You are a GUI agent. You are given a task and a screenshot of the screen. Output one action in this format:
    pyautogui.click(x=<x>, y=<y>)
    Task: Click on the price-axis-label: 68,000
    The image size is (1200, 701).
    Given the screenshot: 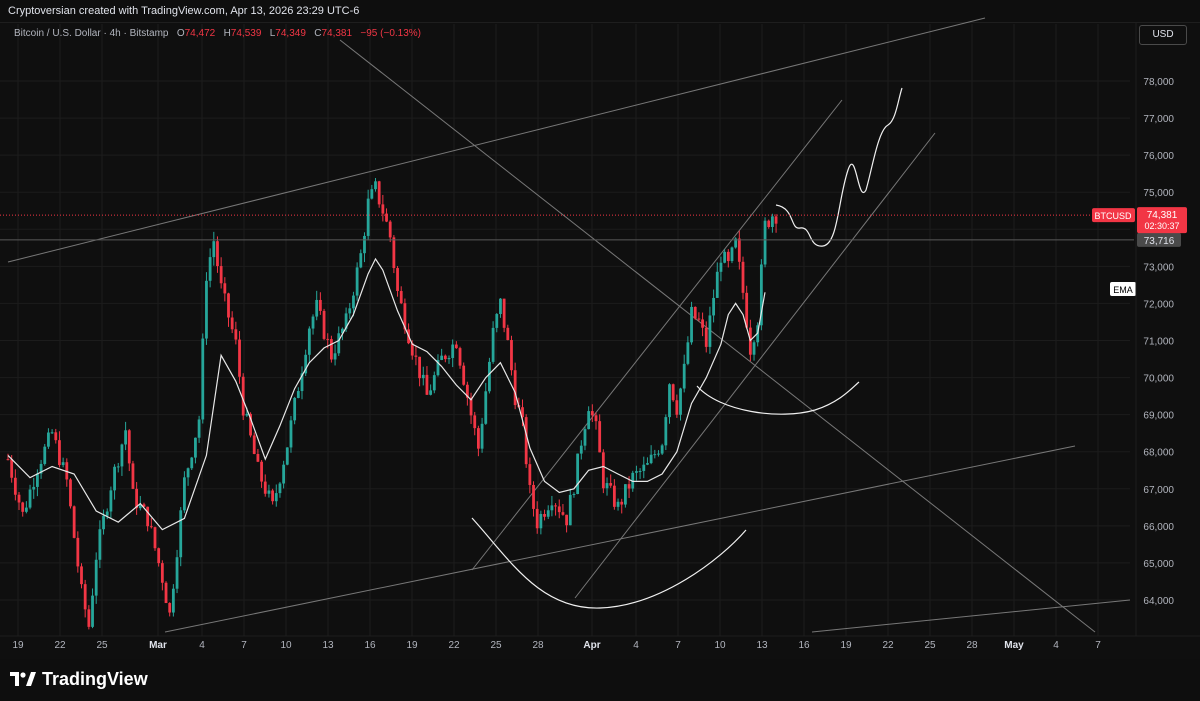 What is the action you would take?
    pyautogui.click(x=1158, y=453)
    